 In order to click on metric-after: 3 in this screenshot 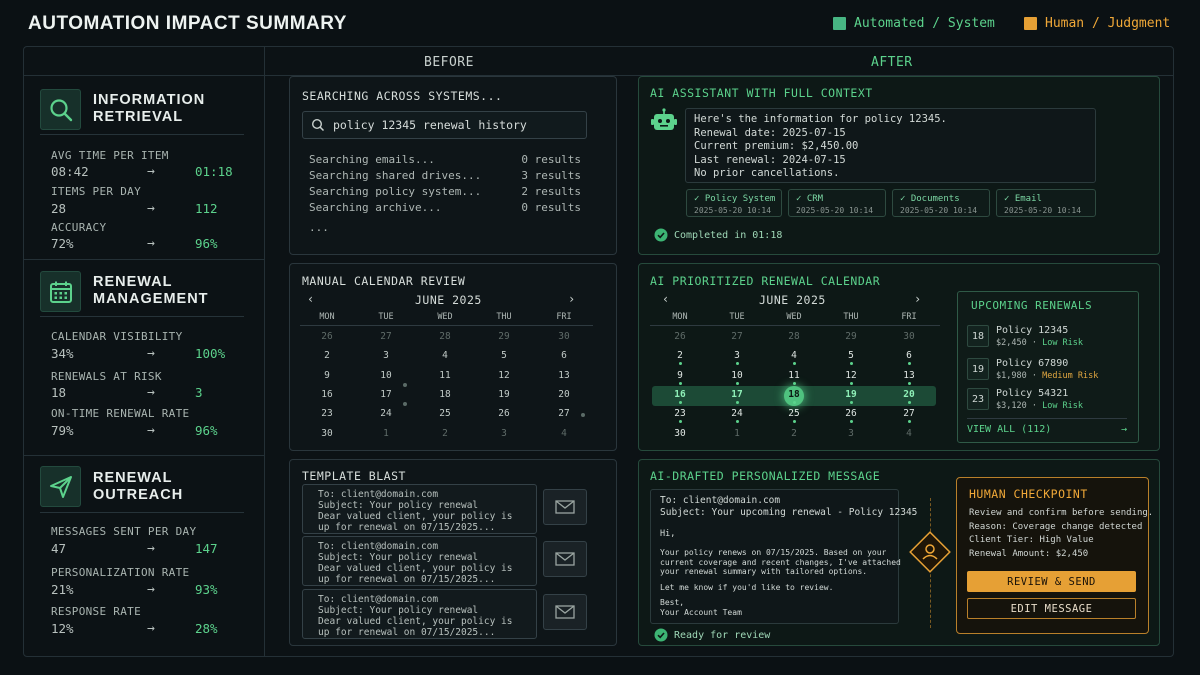, I will do `click(199, 392)`.